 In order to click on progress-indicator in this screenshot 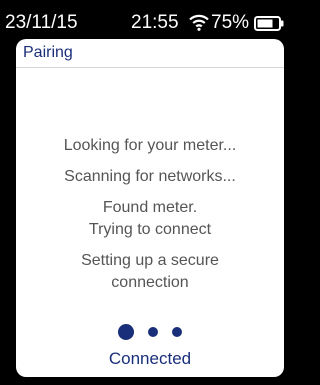, I will do `click(150, 332)`.